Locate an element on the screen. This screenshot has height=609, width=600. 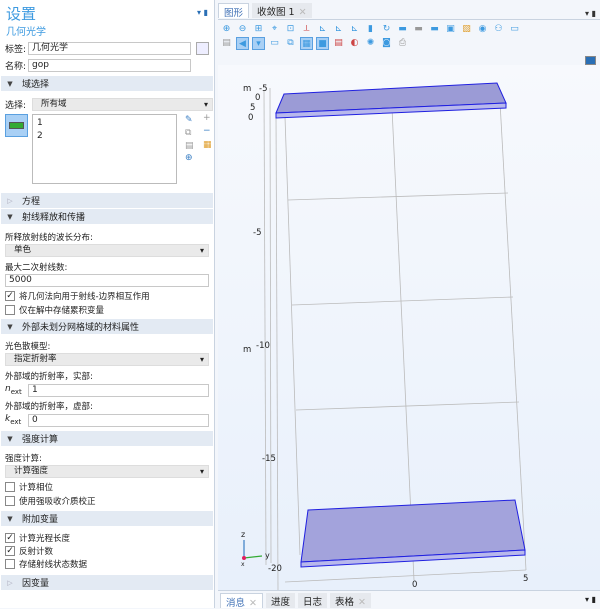
camera-icon: ◙ is located at coordinates (386, 43).